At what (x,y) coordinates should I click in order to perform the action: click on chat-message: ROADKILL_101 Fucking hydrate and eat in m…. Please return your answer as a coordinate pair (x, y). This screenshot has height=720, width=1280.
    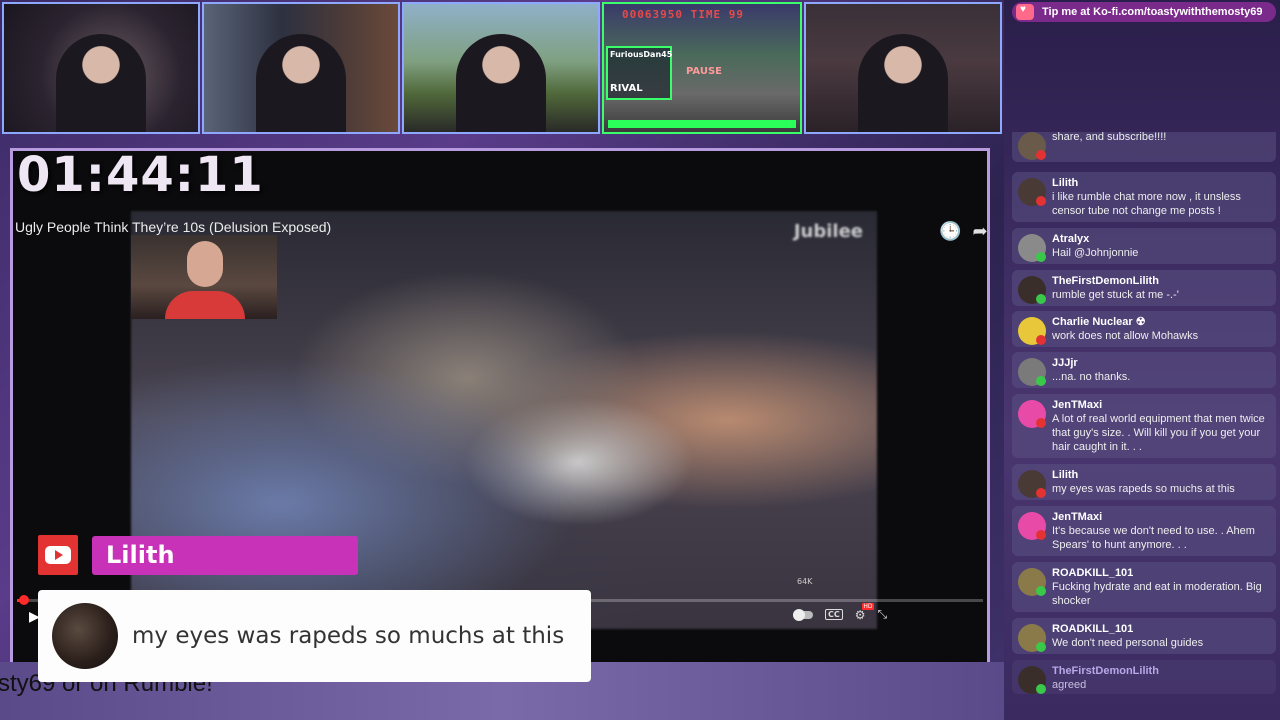
    Looking at the image, I should click on (1144, 587).